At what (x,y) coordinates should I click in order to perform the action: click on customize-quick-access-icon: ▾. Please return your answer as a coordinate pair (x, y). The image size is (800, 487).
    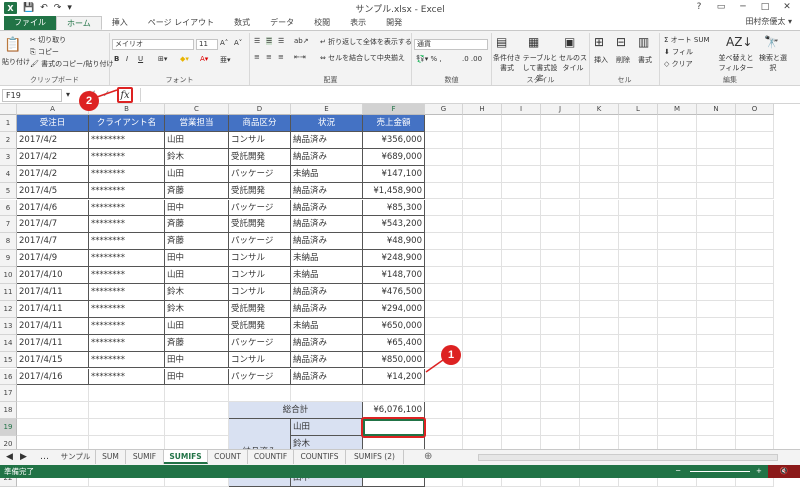
    Looking at the image, I should click on (69, 8).